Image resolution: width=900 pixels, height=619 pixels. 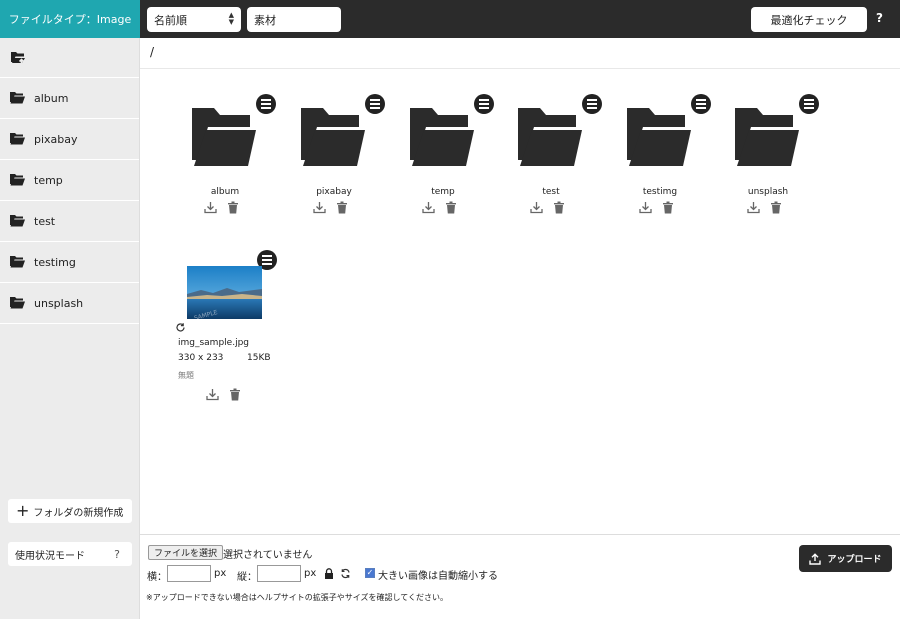 I want to click on breadcrumb: /, so click(x=152, y=52).